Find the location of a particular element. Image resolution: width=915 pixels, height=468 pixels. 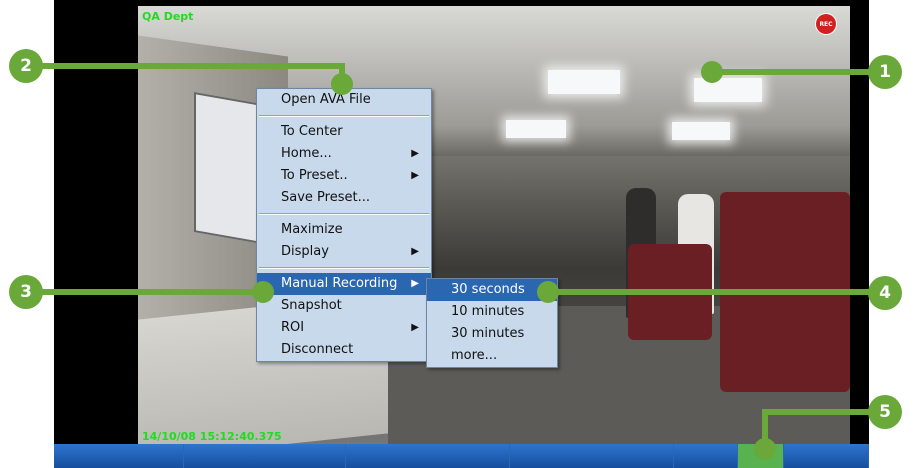

whiteboard is located at coordinates (228, 168).